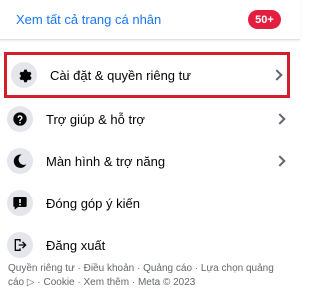 This screenshot has width=320, height=298. Describe the element at coordinates (120, 75) in the screenshot. I see `menu-item-label: Cài đặt & quyền riêng tư` at that location.